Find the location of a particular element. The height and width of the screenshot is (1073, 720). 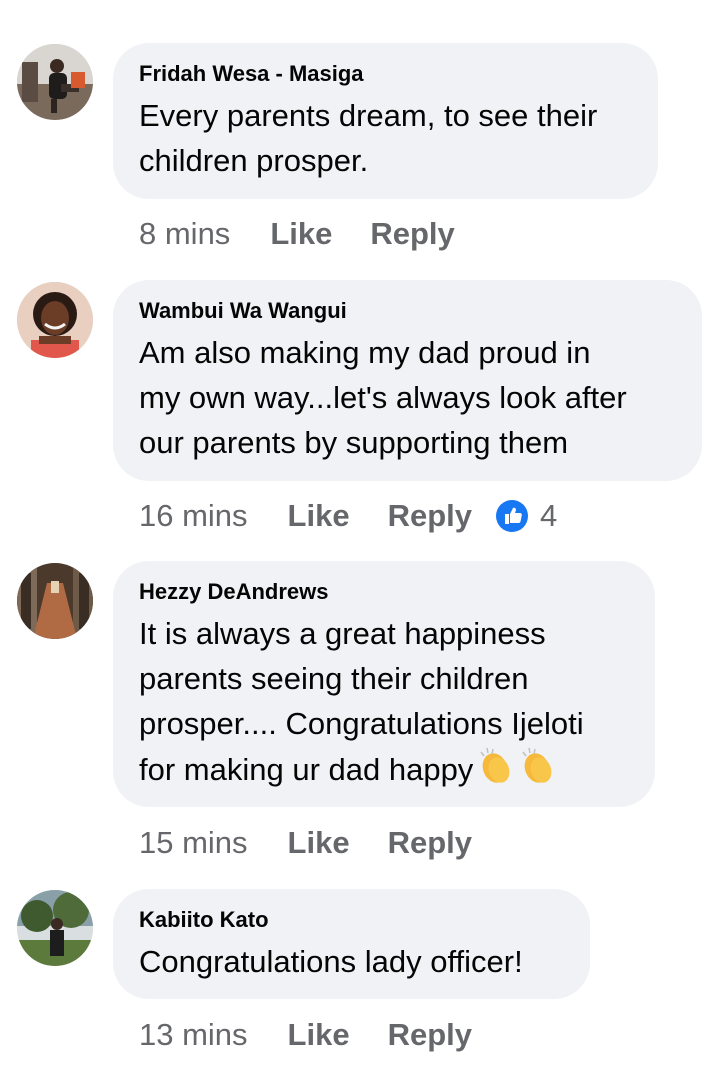

clapping-hands-icon is located at coordinates (519, 772).